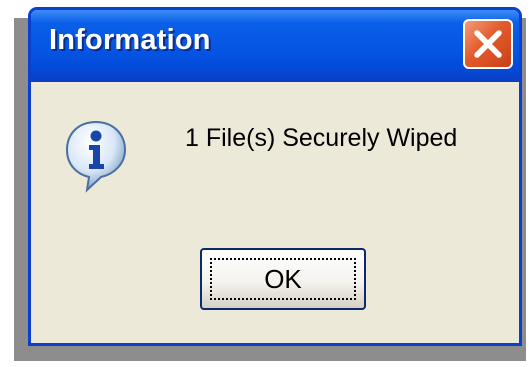 This screenshot has width=531, height=367. What do you see at coordinates (130, 40) in the screenshot?
I see `dialog-title: Information` at bounding box center [130, 40].